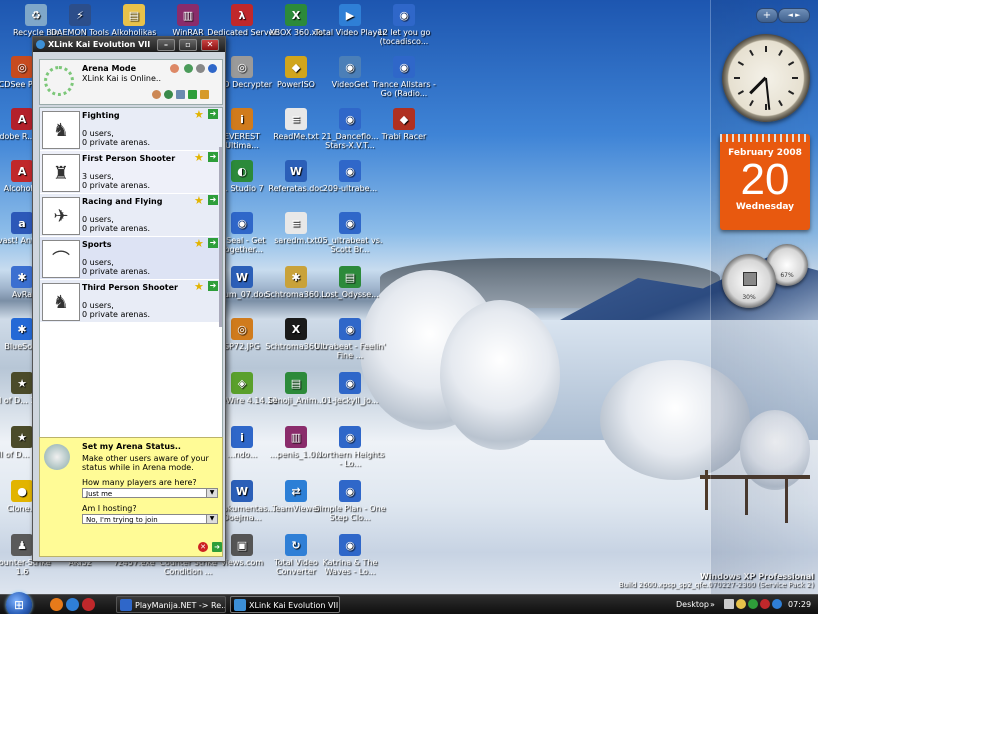 The image size is (1000, 750). I want to click on sidebar-add-button: +, so click(767, 15).